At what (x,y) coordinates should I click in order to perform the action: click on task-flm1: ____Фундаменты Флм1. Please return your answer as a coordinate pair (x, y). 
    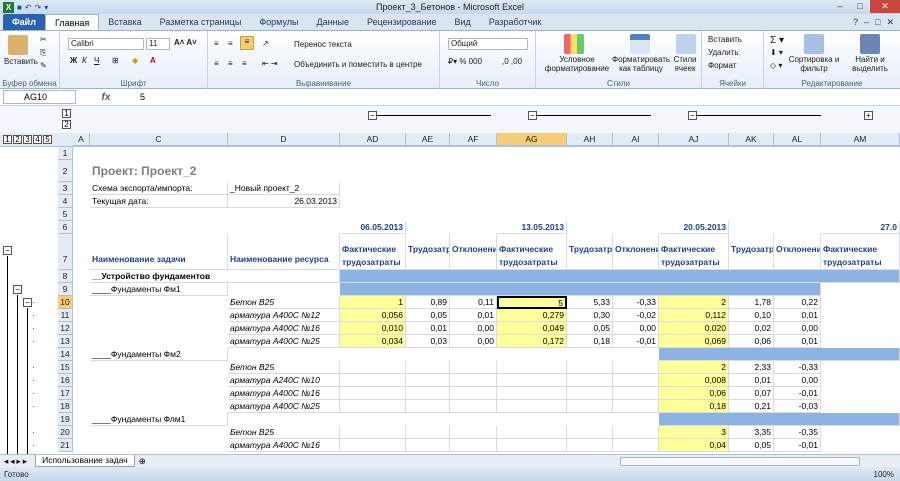
    Looking at the image, I should click on (159, 419).